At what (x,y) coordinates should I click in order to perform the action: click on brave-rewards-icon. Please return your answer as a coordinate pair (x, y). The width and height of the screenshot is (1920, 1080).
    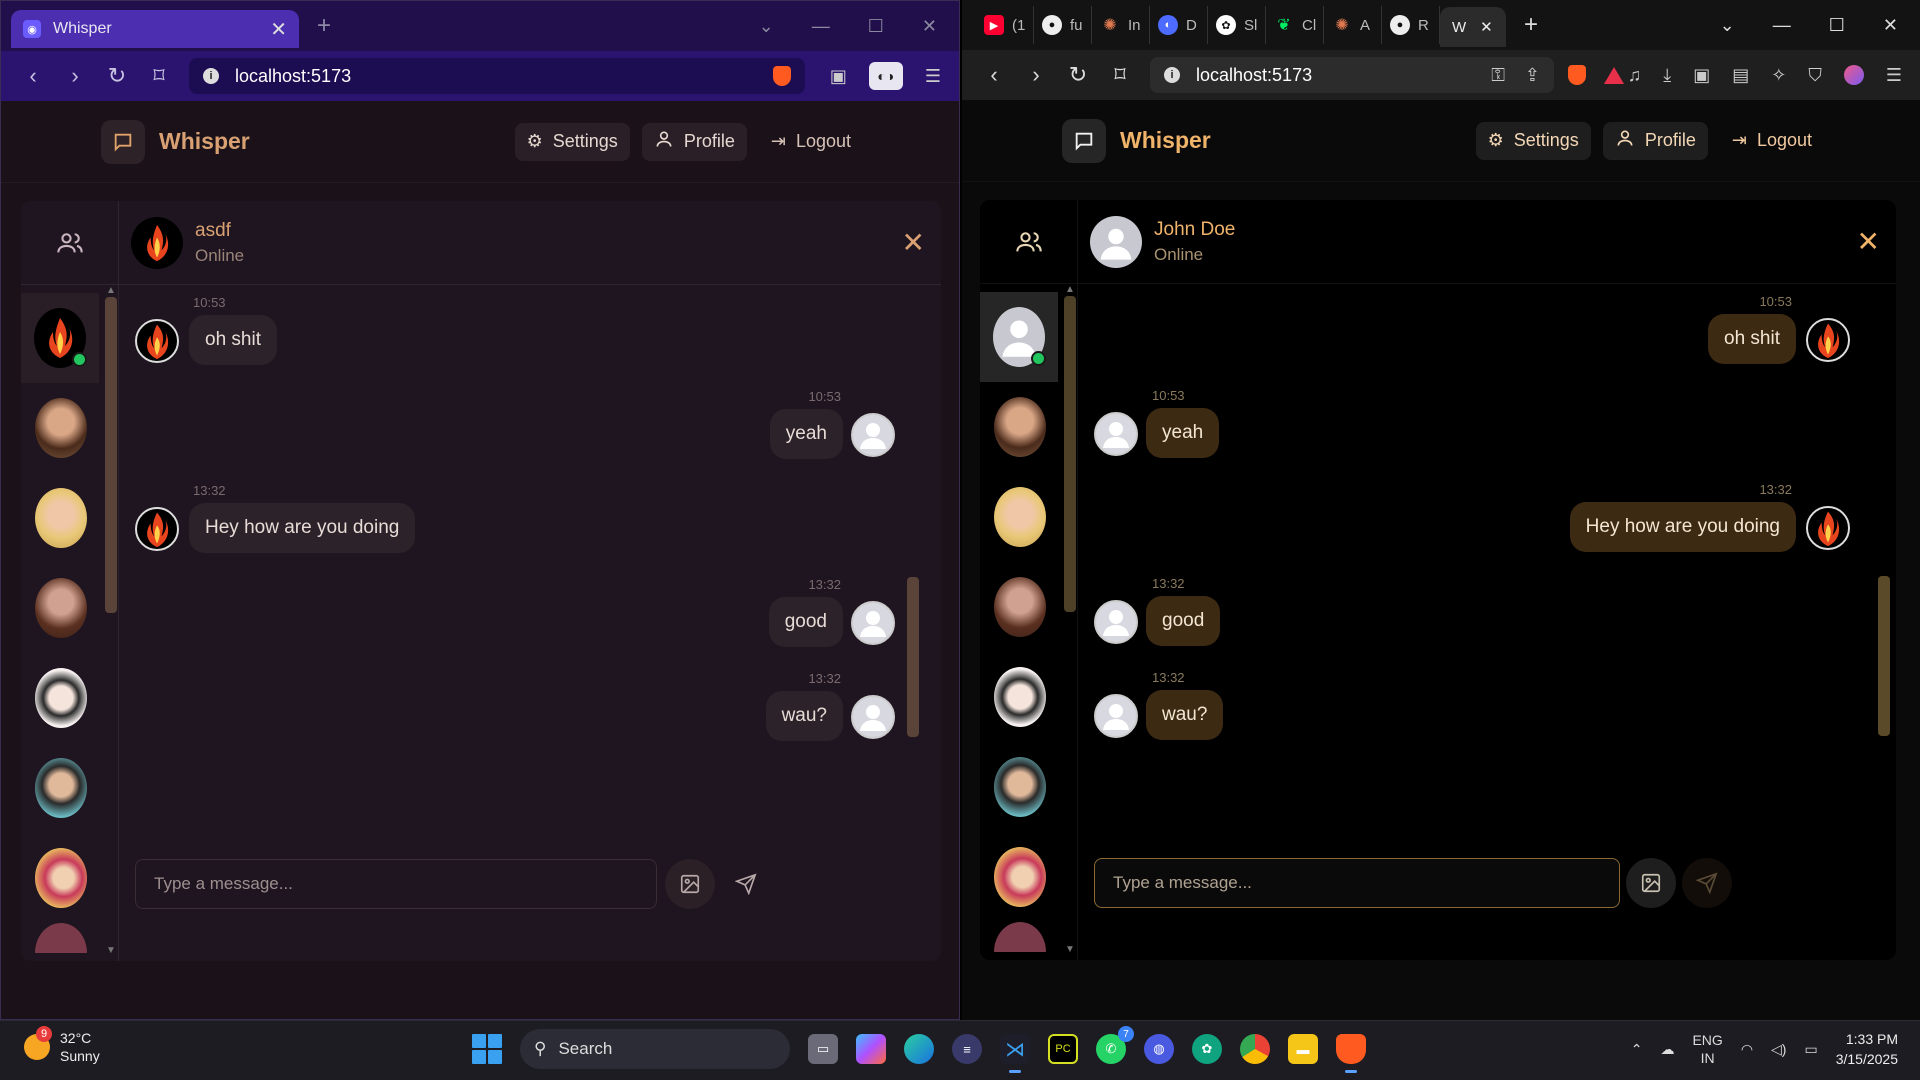
    Looking at the image, I should click on (1614, 75).